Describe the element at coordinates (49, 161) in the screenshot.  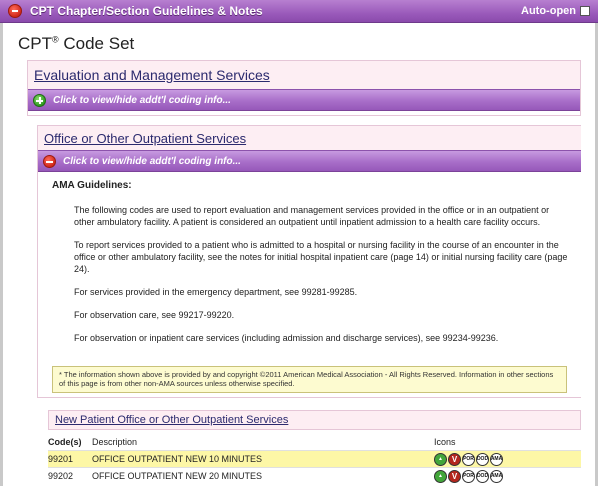
I see `collapse-minus-icon` at that location.